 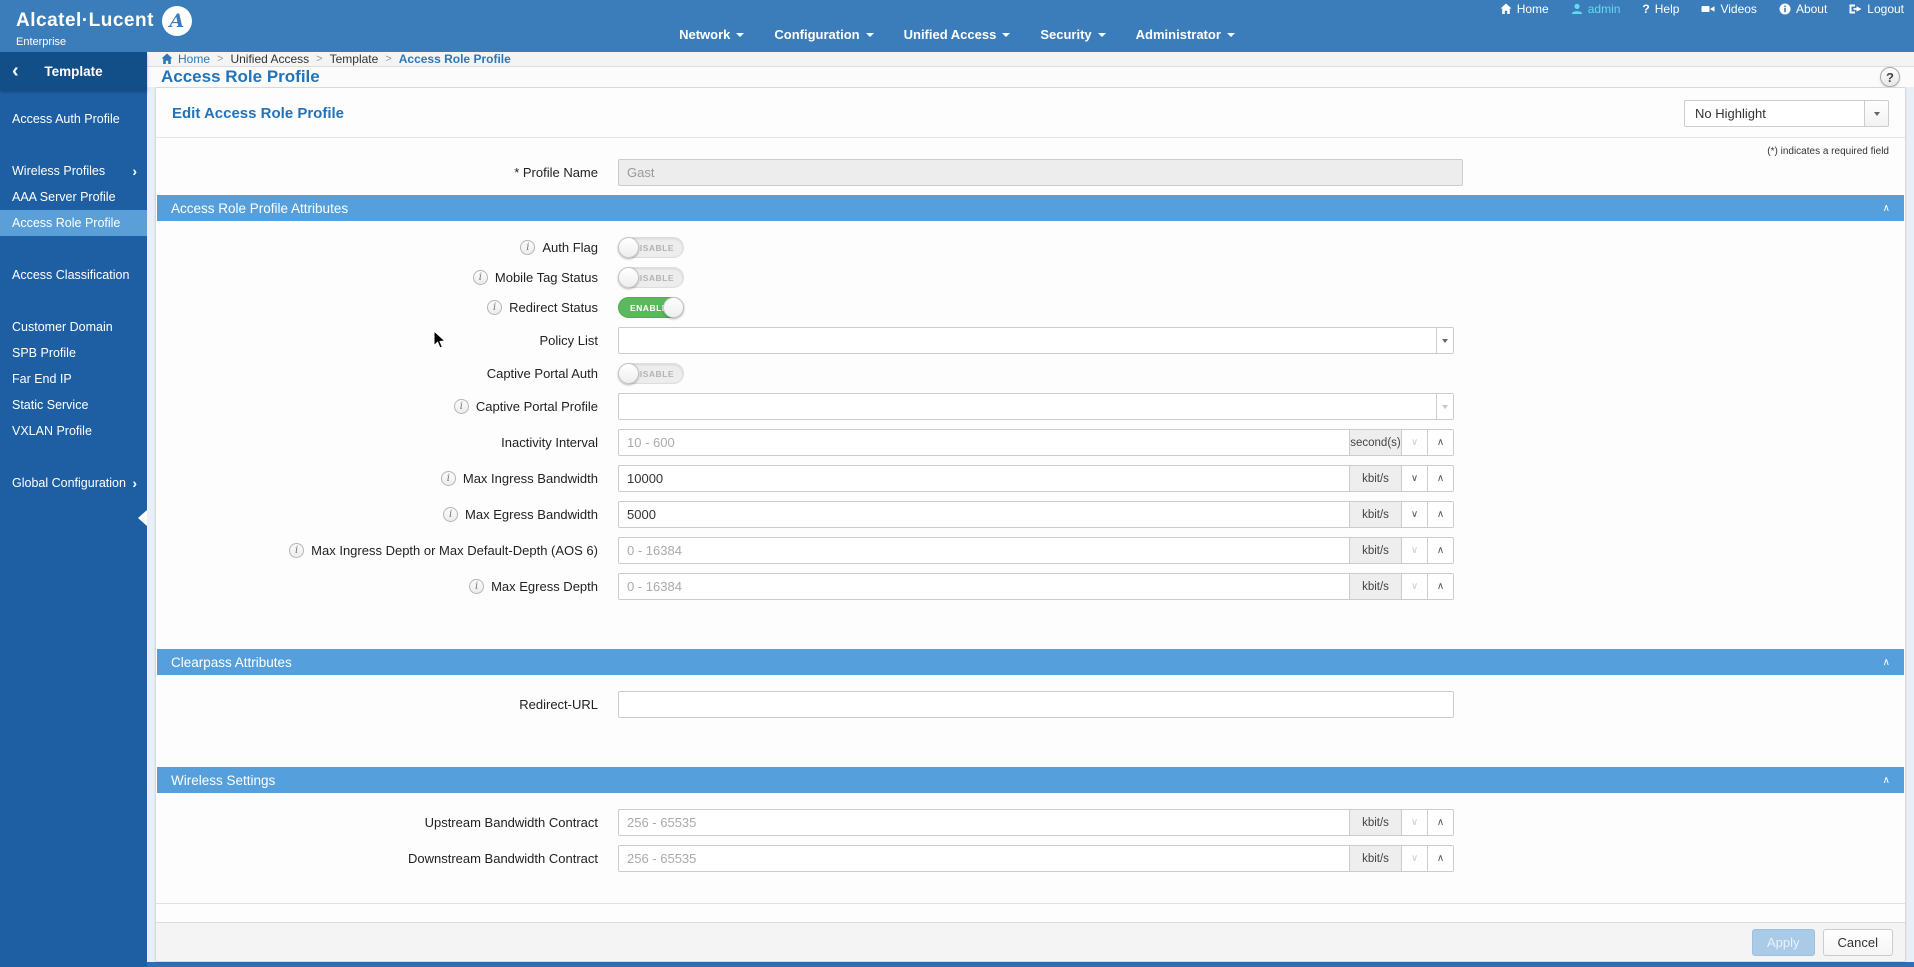 I want to click on breadcrumb-current: Access Role Profile, so click(x=454, y=59).